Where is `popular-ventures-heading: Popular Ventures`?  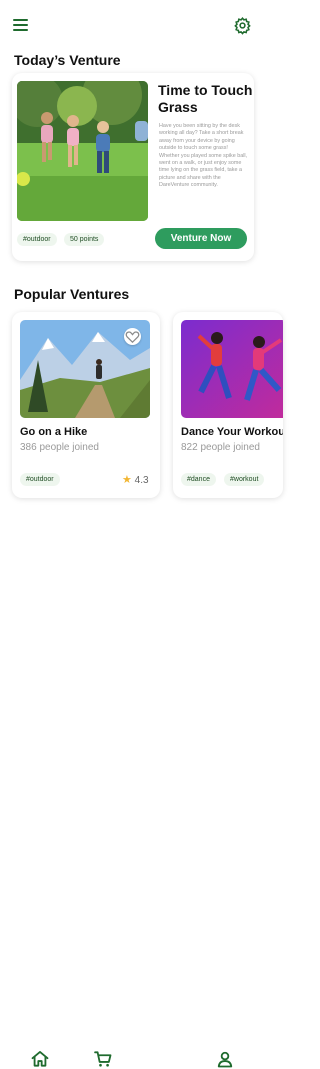 popular-ventures-heading: Popular Ventures is located at coordinates (72, 294).